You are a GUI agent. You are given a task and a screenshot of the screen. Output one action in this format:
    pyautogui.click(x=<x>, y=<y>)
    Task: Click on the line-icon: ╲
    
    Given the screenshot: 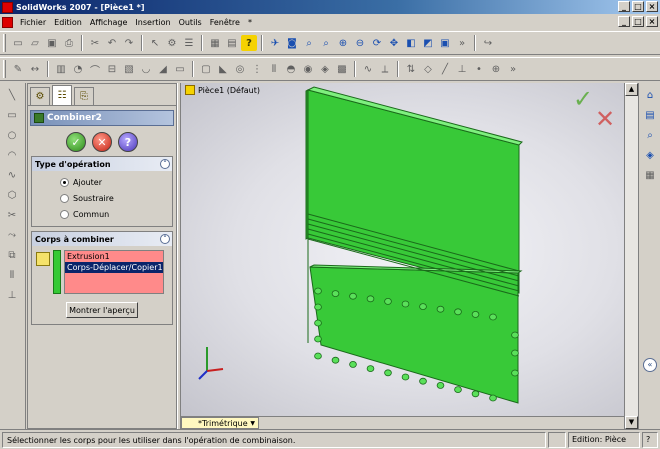 What is the action you would take?
    pyautogui.click(x=12, y=95)
    